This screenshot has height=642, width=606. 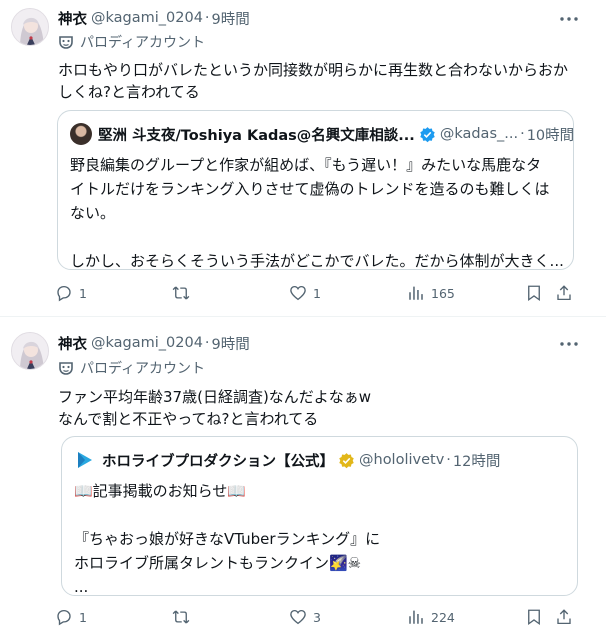 I want to click on tweet-actions: 1 1 165, so click(x=320, y=293).